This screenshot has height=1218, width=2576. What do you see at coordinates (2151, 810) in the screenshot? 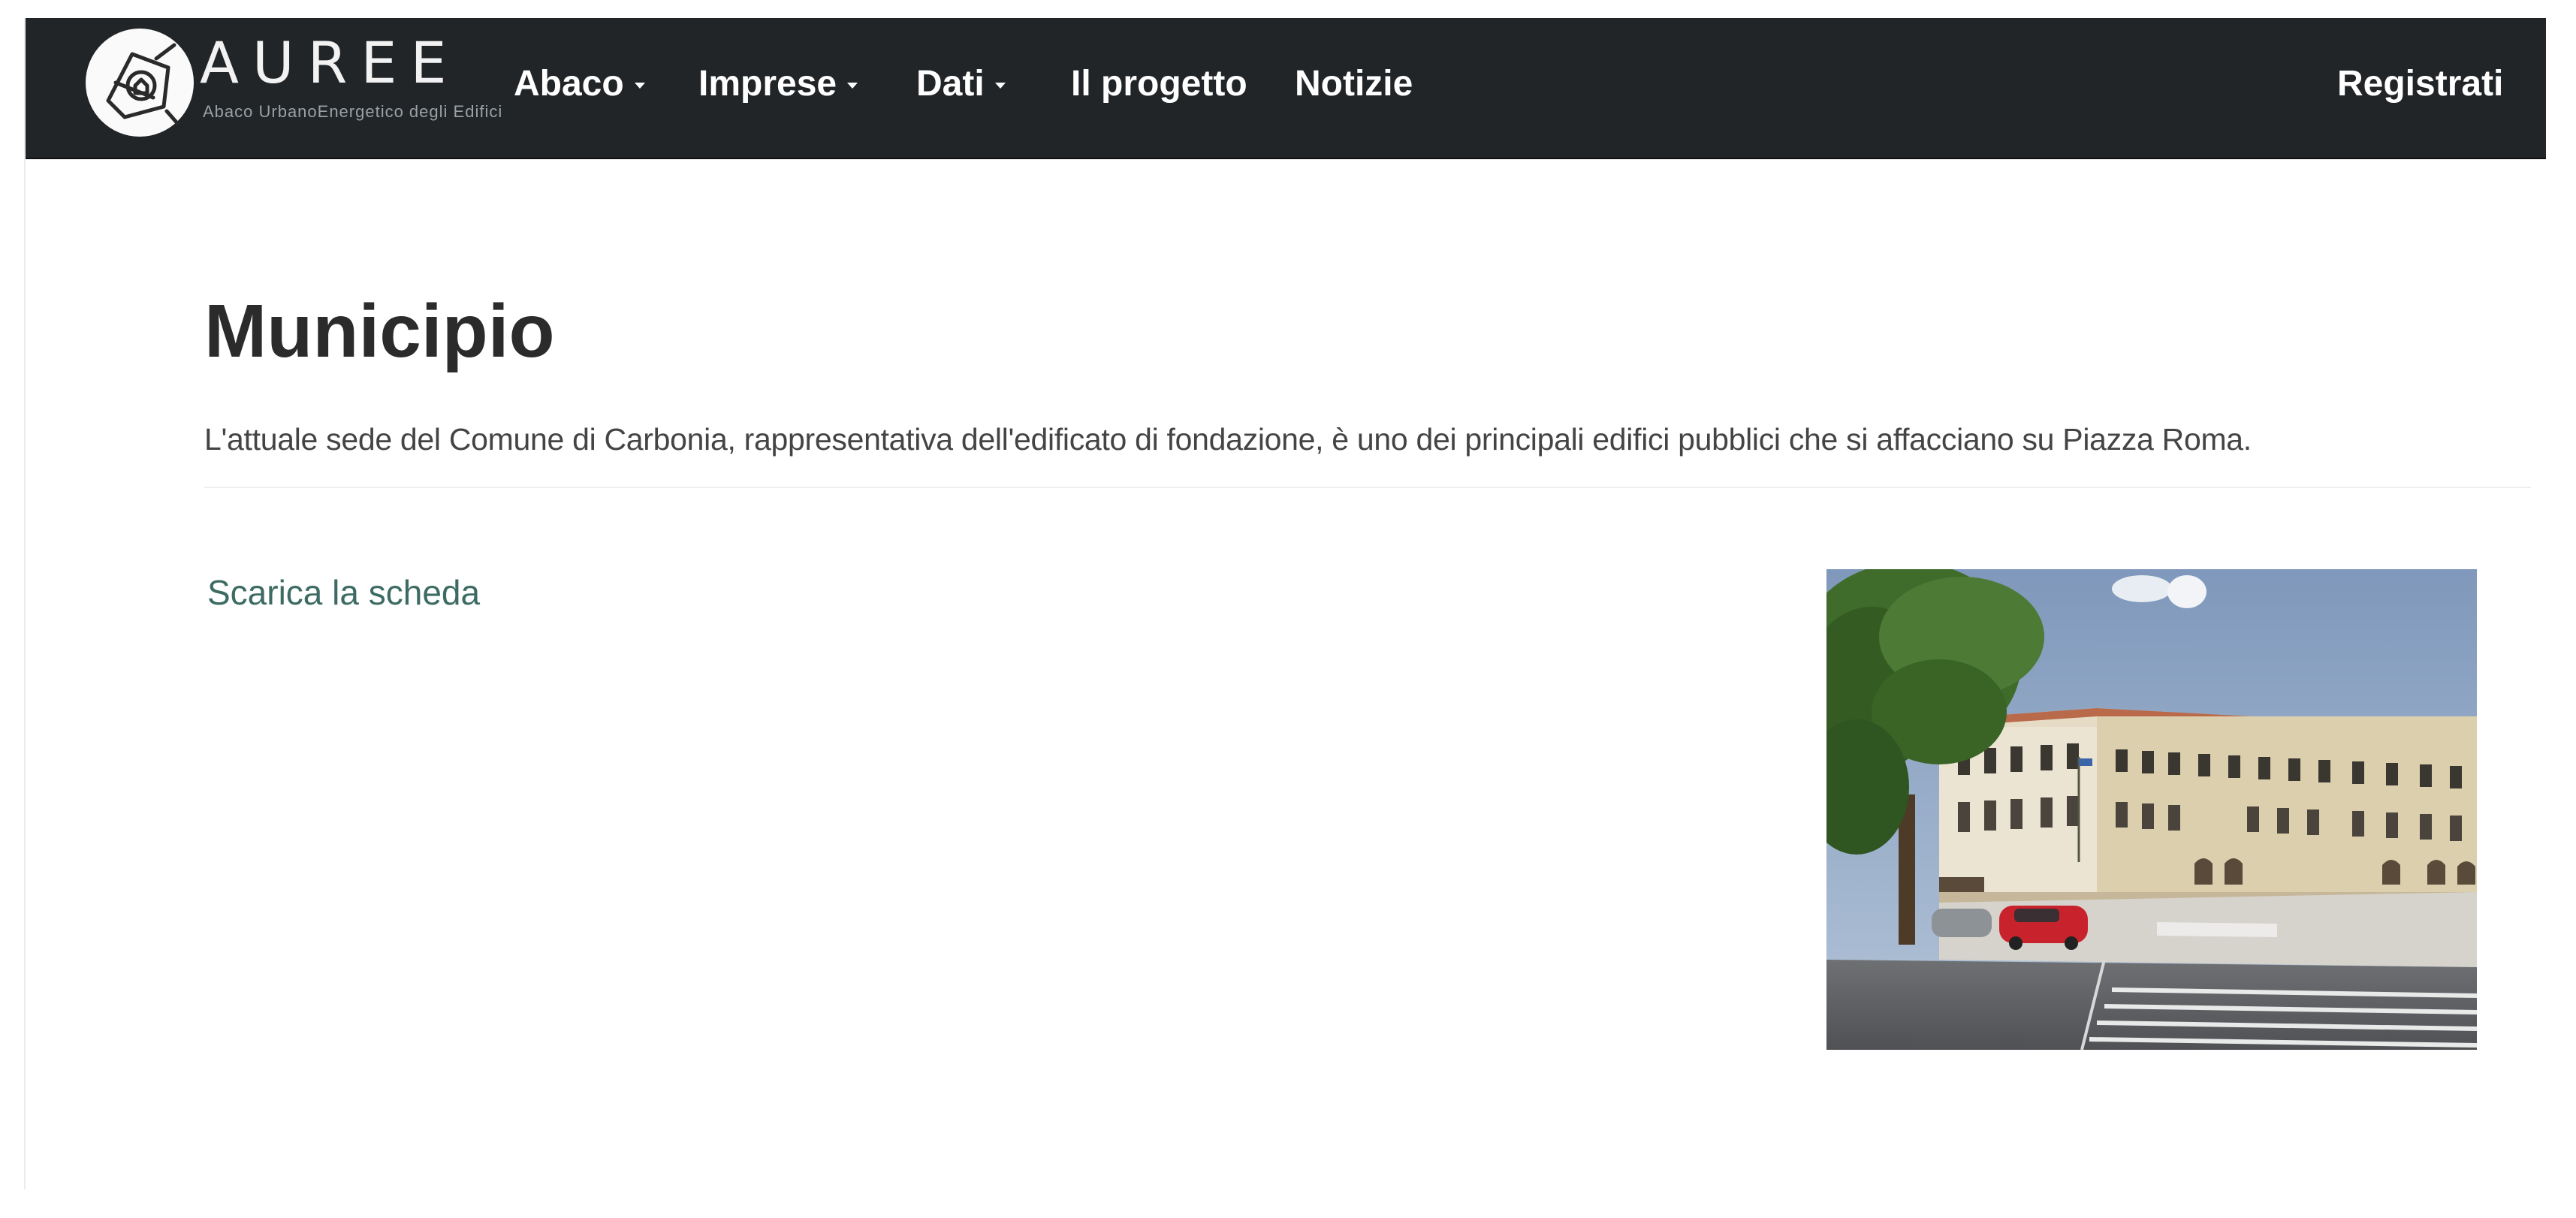
I see `building-photo` at bounding box center [2151, 810].